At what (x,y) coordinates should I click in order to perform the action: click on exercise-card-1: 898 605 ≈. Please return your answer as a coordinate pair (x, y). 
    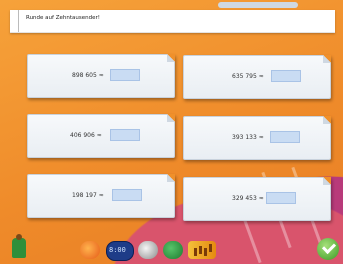
    Looking at the image, I should click on (101, 76).